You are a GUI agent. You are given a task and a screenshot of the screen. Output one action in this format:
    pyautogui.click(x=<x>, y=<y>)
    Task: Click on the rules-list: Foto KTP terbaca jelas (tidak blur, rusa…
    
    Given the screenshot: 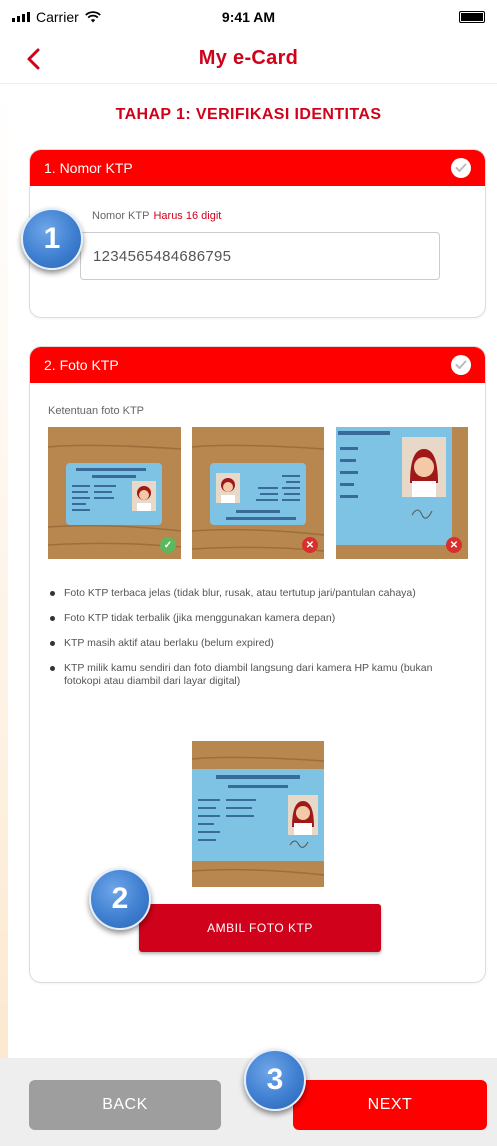 What is the action you would take?
    pyautogui.click(x=258, y=643)
    